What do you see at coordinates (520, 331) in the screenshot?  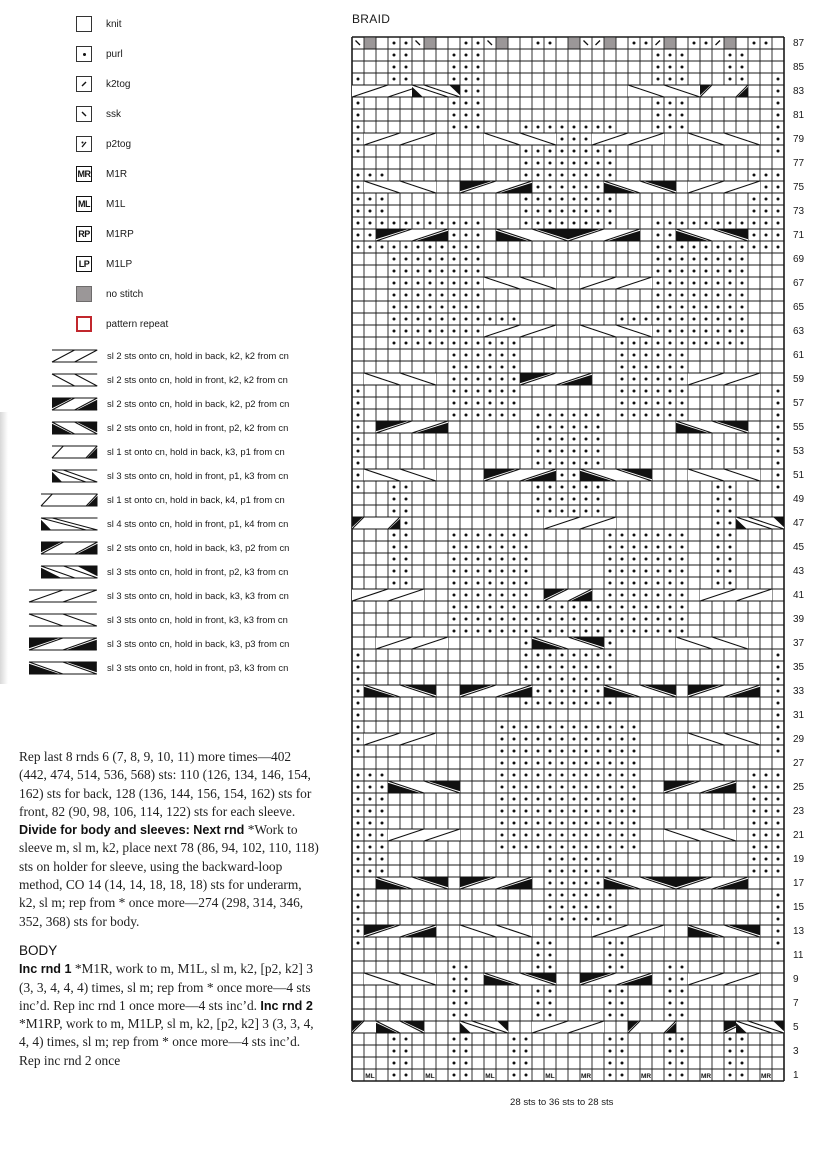 I see `cable-band` at bounding box center [520, 331].